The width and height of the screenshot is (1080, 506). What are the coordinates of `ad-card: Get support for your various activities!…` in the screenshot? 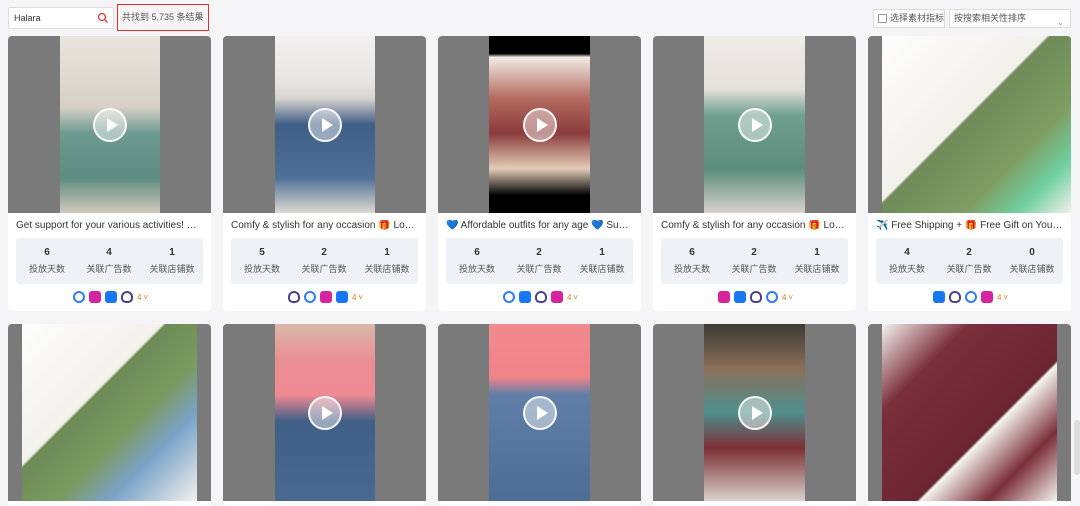 It's located at (109, 173).